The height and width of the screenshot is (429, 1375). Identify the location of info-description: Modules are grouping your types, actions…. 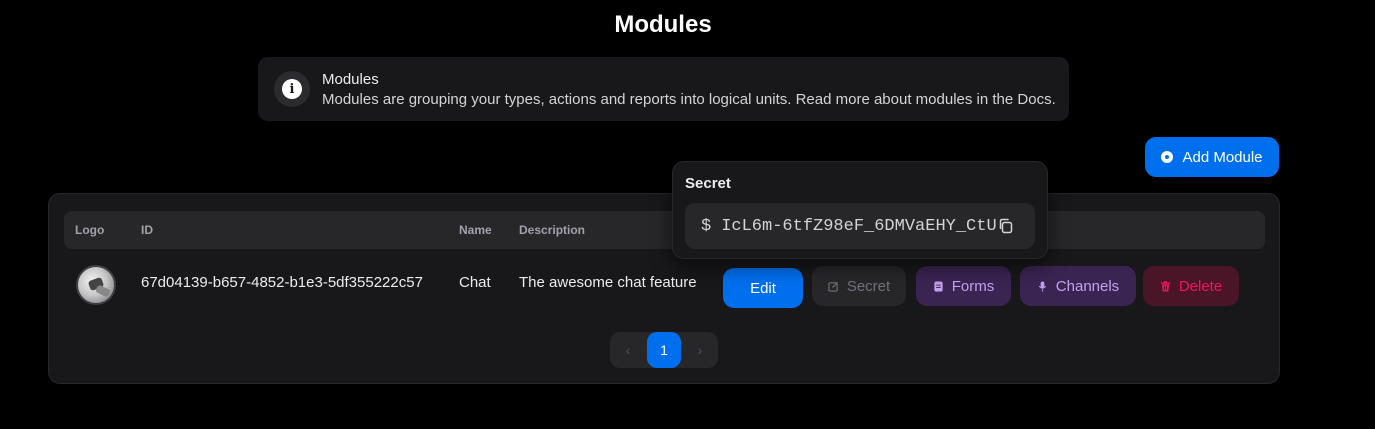
(689, 99).